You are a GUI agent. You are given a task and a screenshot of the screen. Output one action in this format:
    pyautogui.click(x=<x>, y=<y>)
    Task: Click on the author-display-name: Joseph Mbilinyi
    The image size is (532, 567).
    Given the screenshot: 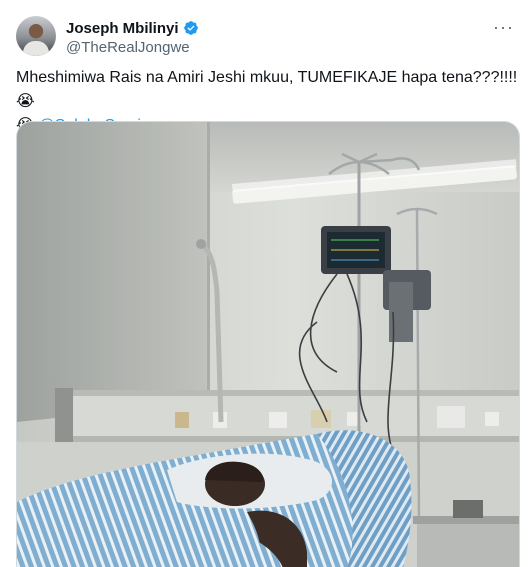 What is the action you would take?
    pyautogui.click(x=122, y=28)
    